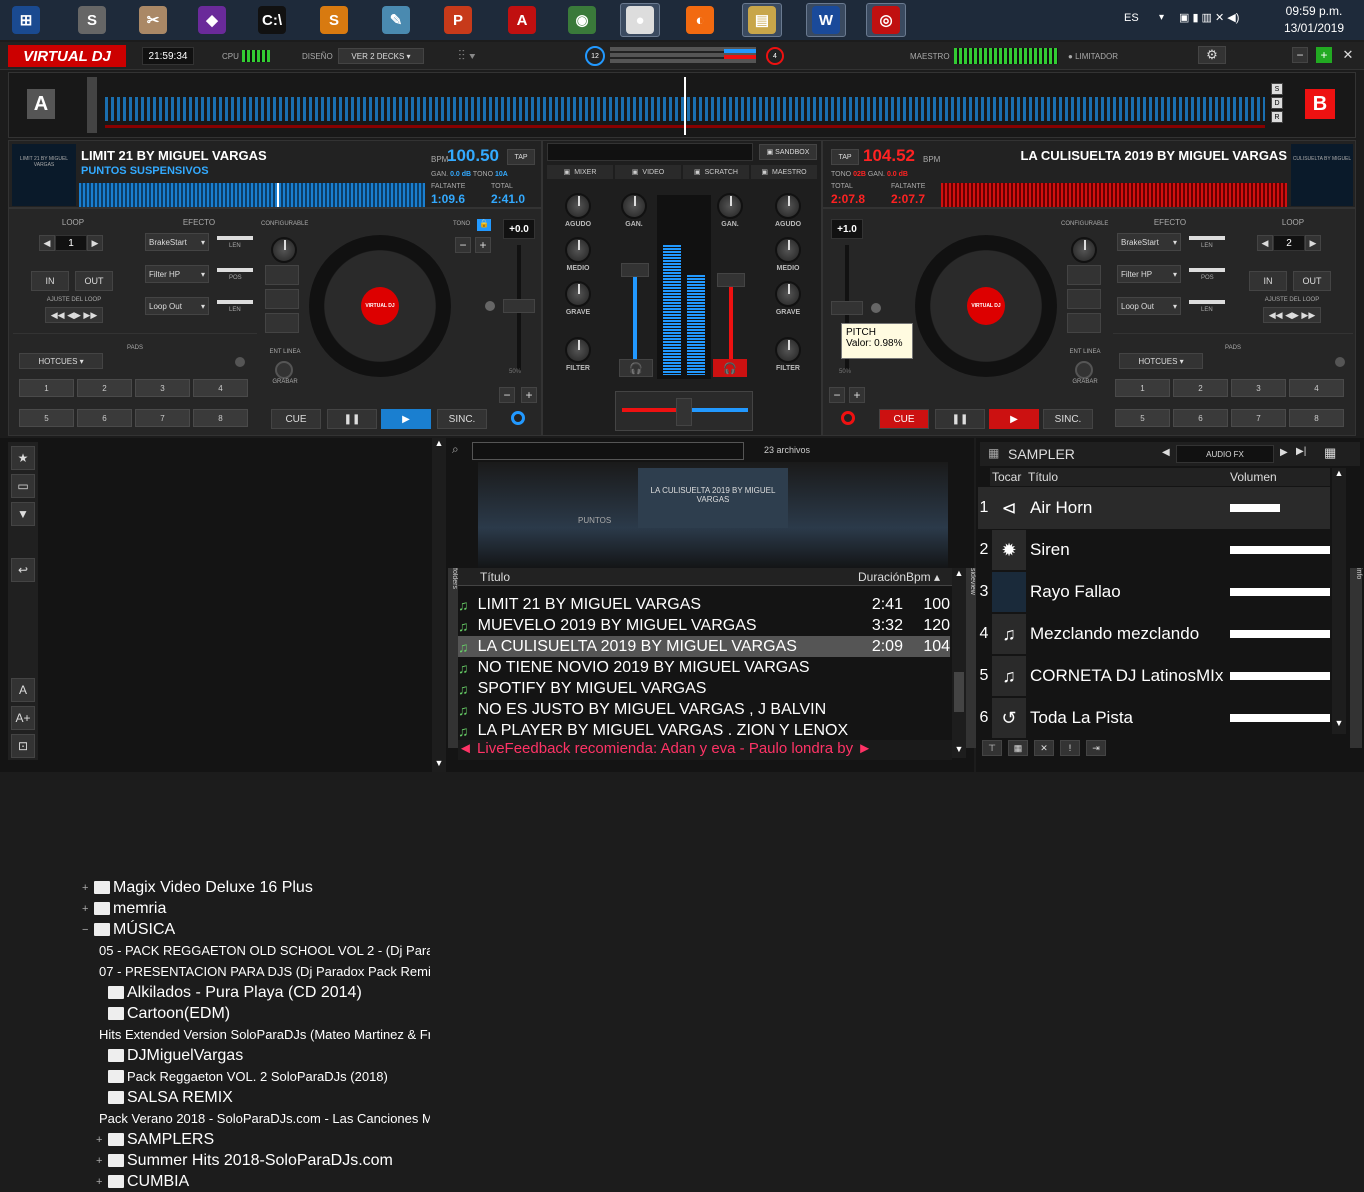 The width and height of the screenshot is (1364, 1192). Describe the element at coordinates (23, 718) in the screenshot. I see `font-size-up-icon: A+` at that location.